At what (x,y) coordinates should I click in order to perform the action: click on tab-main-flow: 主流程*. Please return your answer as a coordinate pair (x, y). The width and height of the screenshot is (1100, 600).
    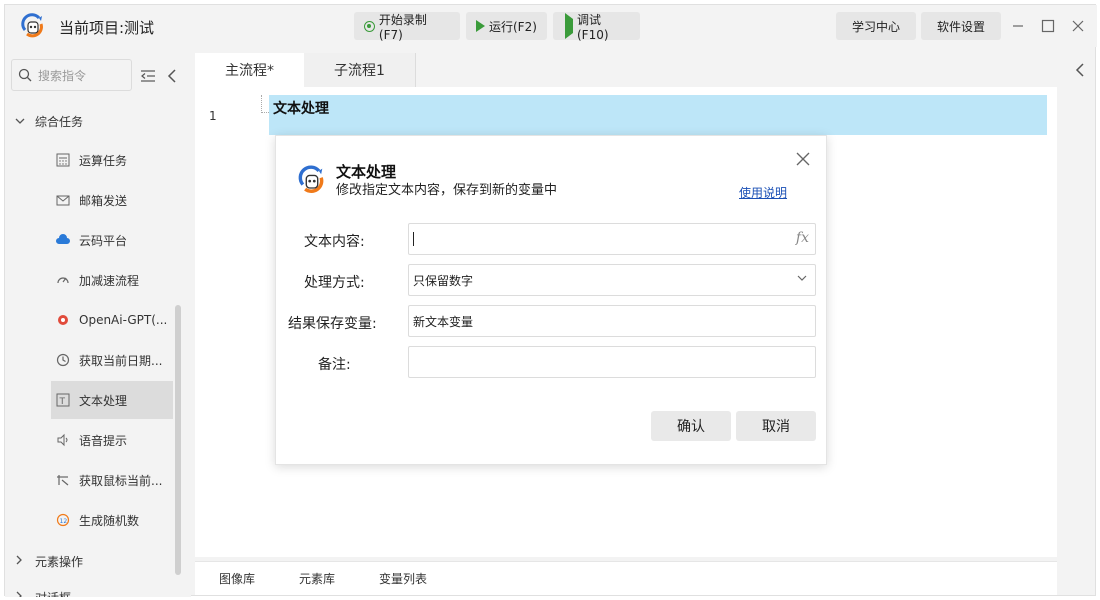
    Looking at the image, I should click on (249, 70).